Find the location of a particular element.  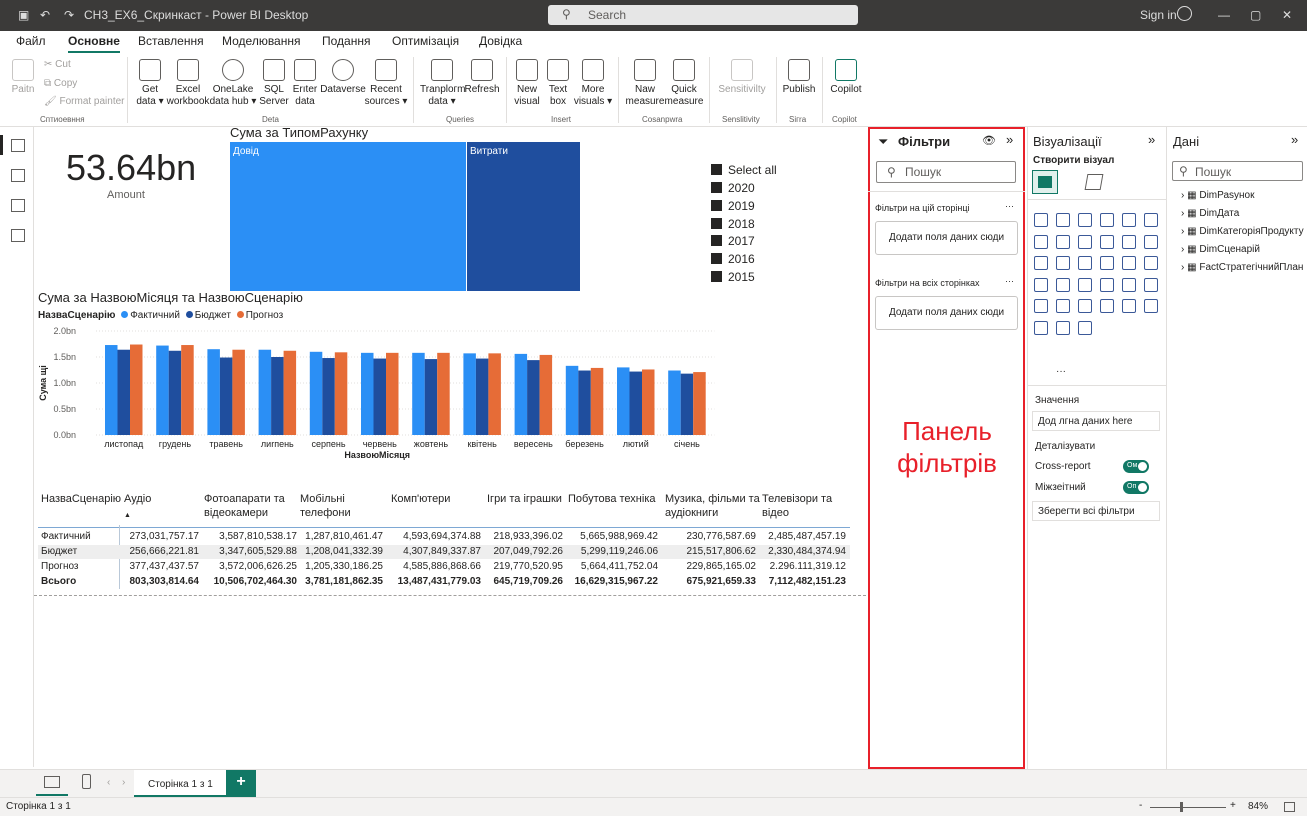

field-table-item: › ▦ FactСтратегічнийПлан is located at coordinates (1242, 267).